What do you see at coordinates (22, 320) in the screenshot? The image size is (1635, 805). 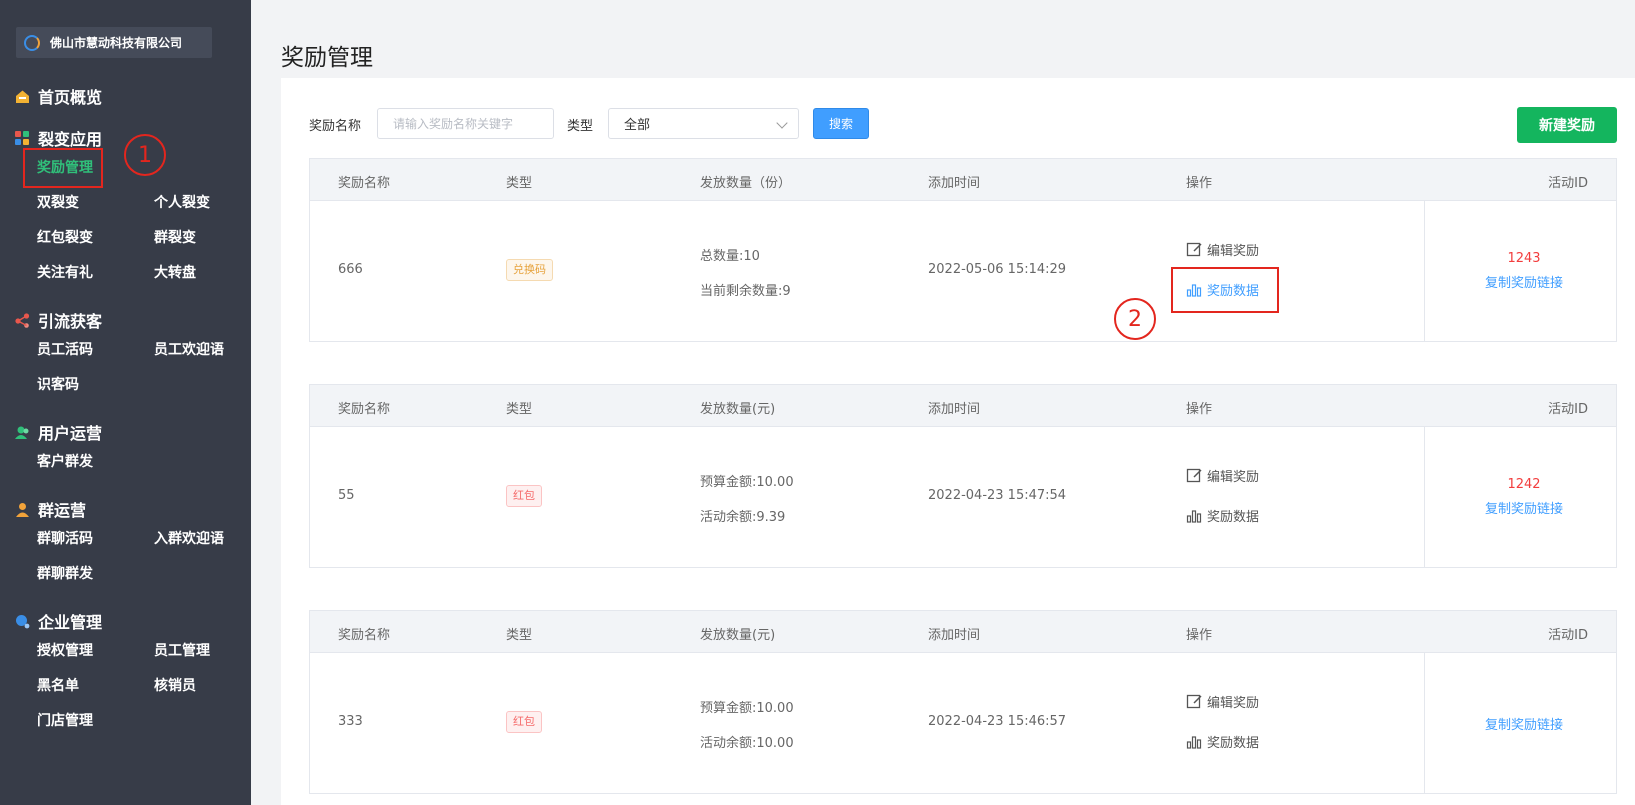 I see `share-icon` at bounding box center [22, 320].